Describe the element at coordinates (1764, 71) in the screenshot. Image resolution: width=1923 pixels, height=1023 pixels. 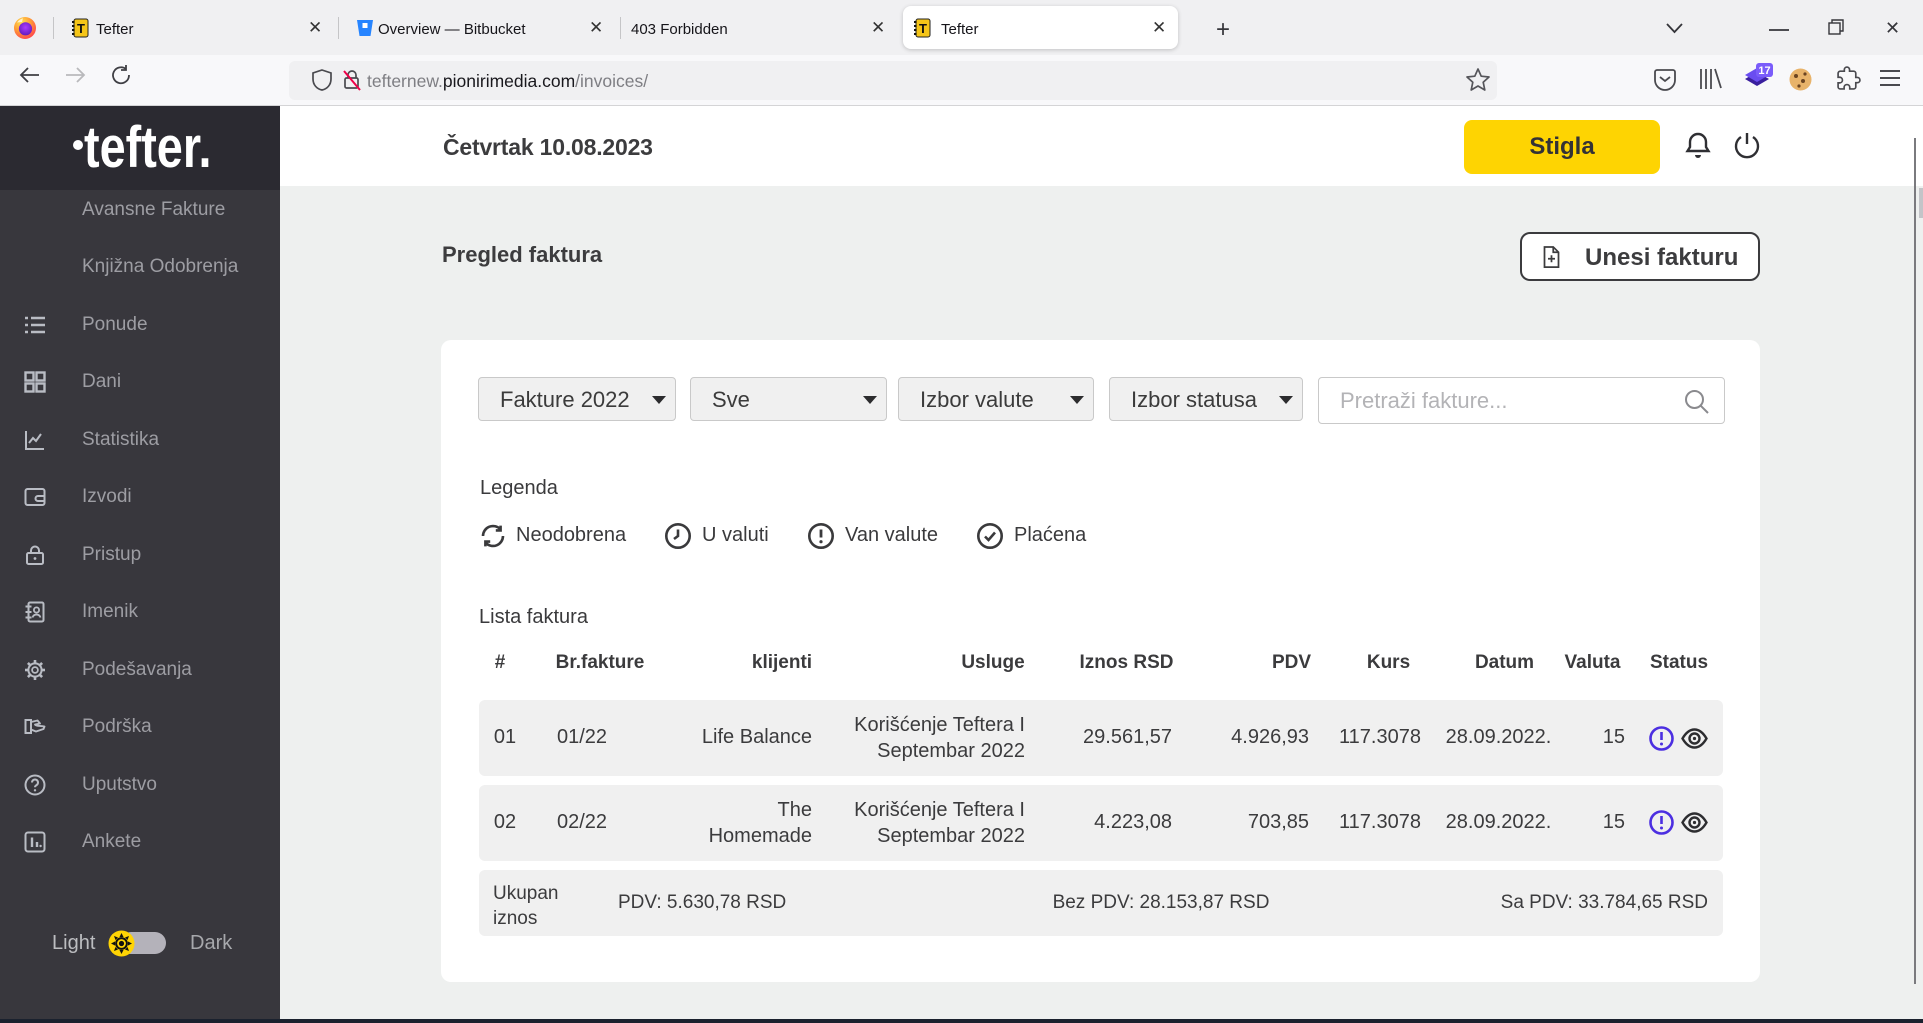
I see `svg-text: 17` at that location.